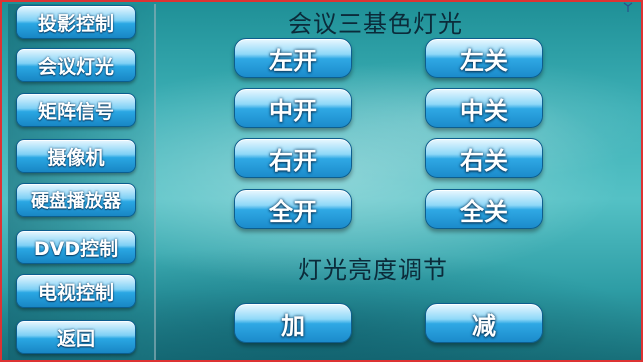 The image size is (643, 362). I want to click on brightness-title: 灯光亮度调节, so click(373, 270).